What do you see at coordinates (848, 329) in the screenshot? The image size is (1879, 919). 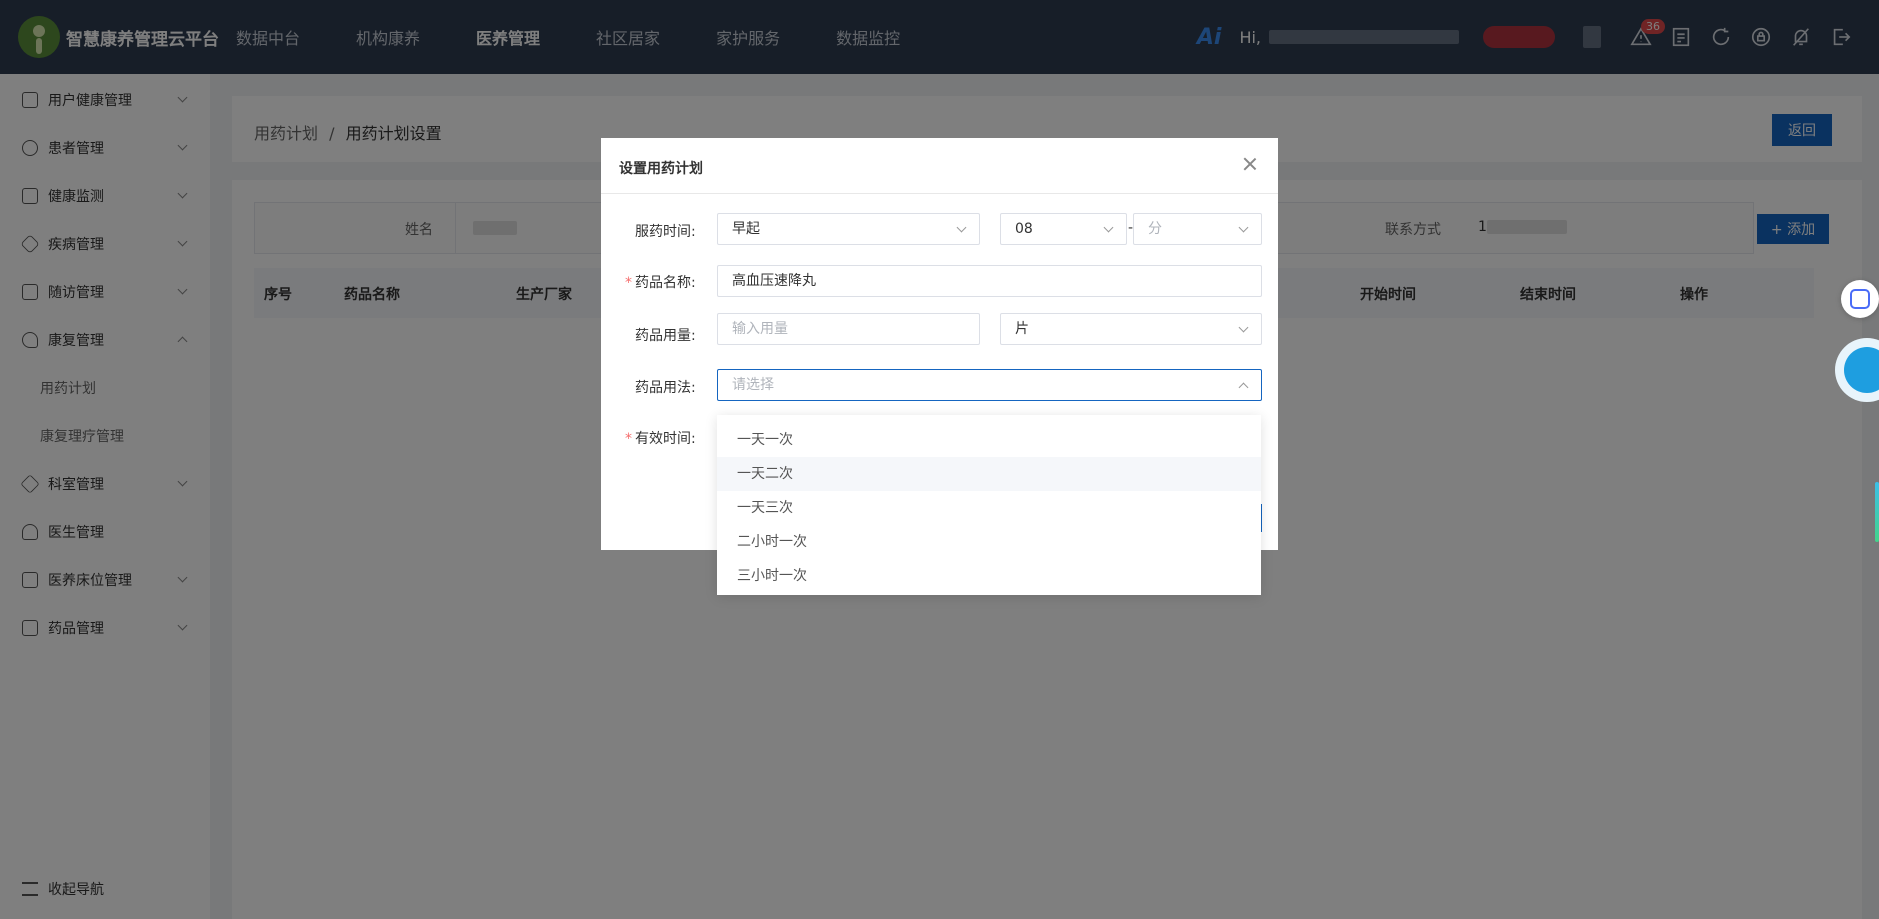 I see `dosage-input: 输入用量` at bounding box center [848, 329].